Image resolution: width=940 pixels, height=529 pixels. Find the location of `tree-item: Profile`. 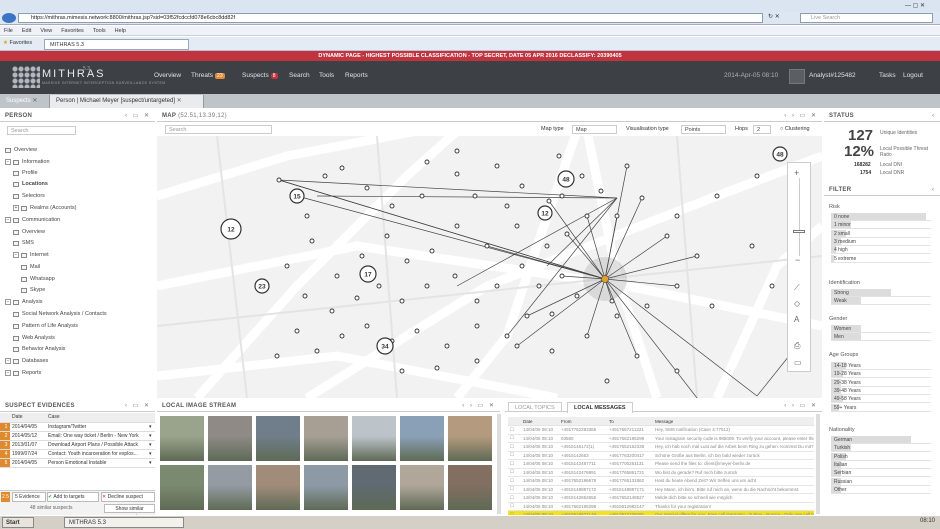

tree-item: Profile is located at coordinates (25, 173).